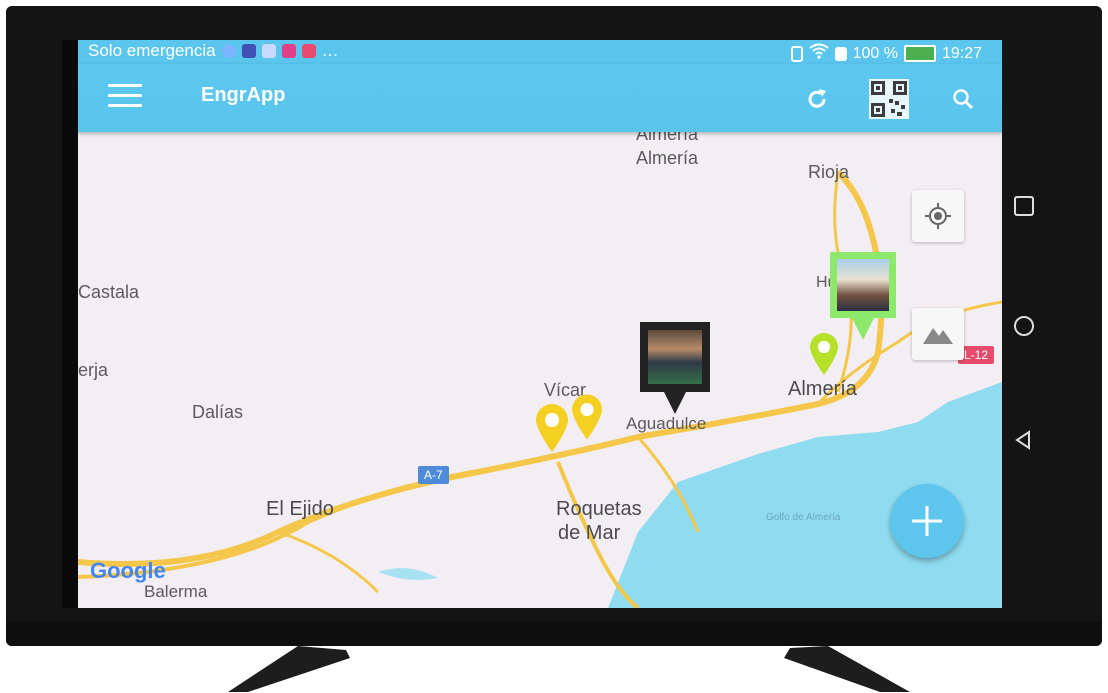 The height and width of the screenshot is (693, 1108). I want to click on add-button, so click(927, 521).